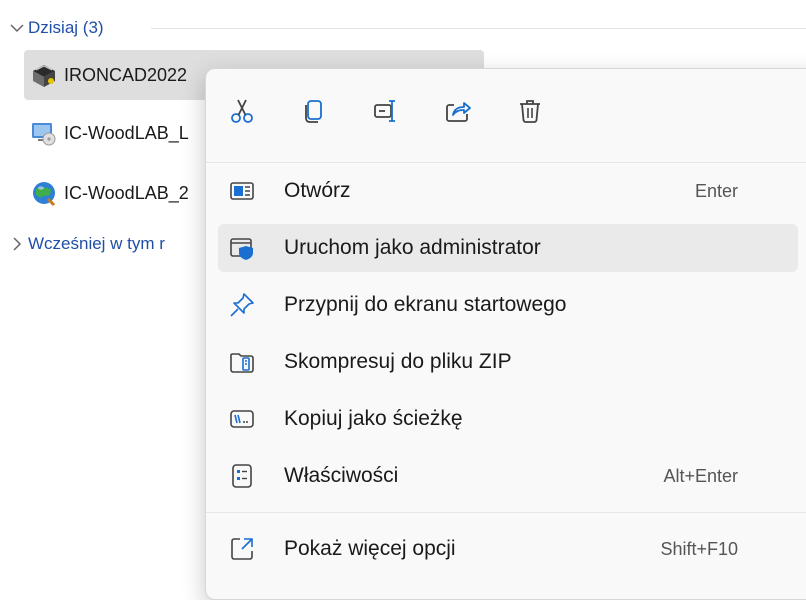 The image size is (806, 600). I want to click on globe-app-icon, so click(44, 194).